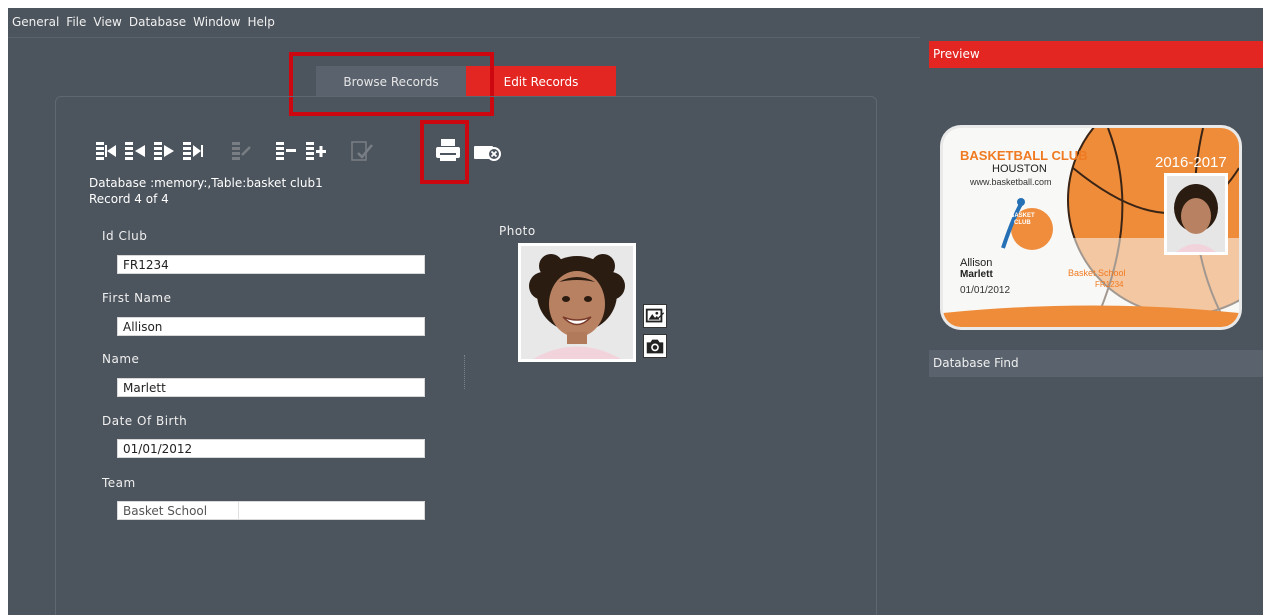 The height and width of the screenshot is (615, 1263). Describe the element at coordinates (635, 22) in the screenshot. I see `menu-bar: General File View Database Window Help` at that location.